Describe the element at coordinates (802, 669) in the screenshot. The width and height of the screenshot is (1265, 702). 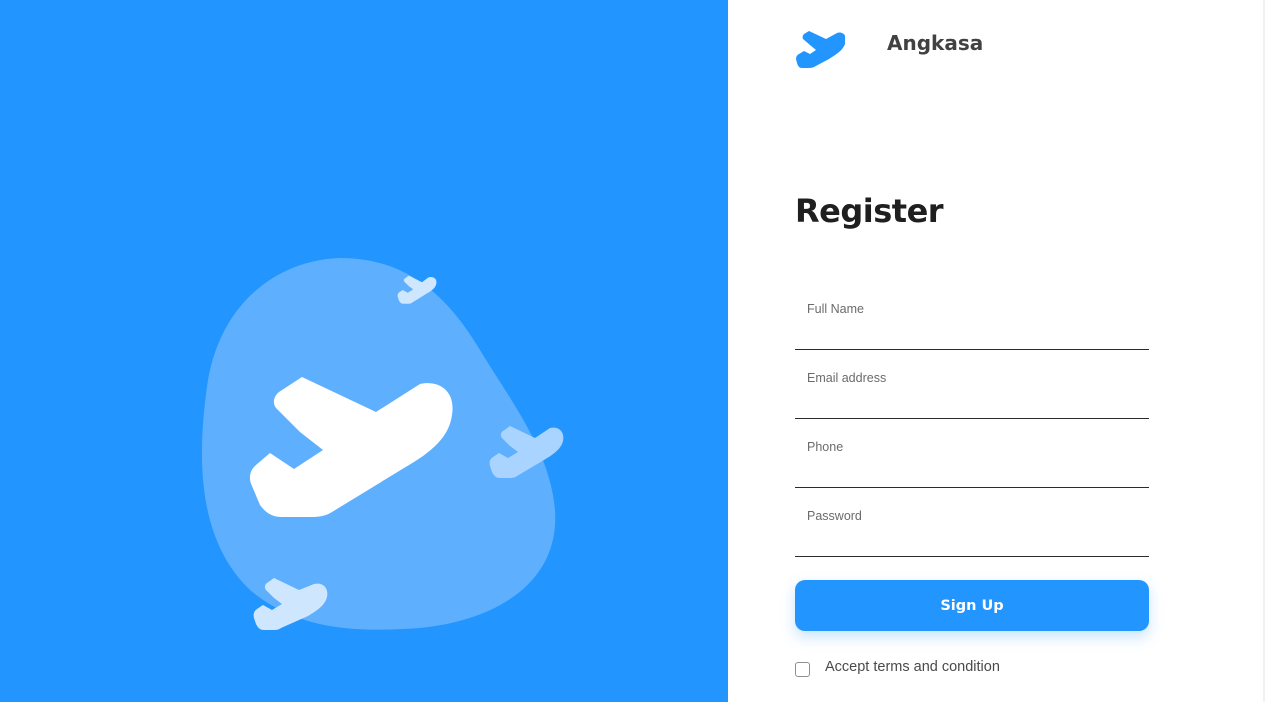
I see `terms-checkbox` at that location.